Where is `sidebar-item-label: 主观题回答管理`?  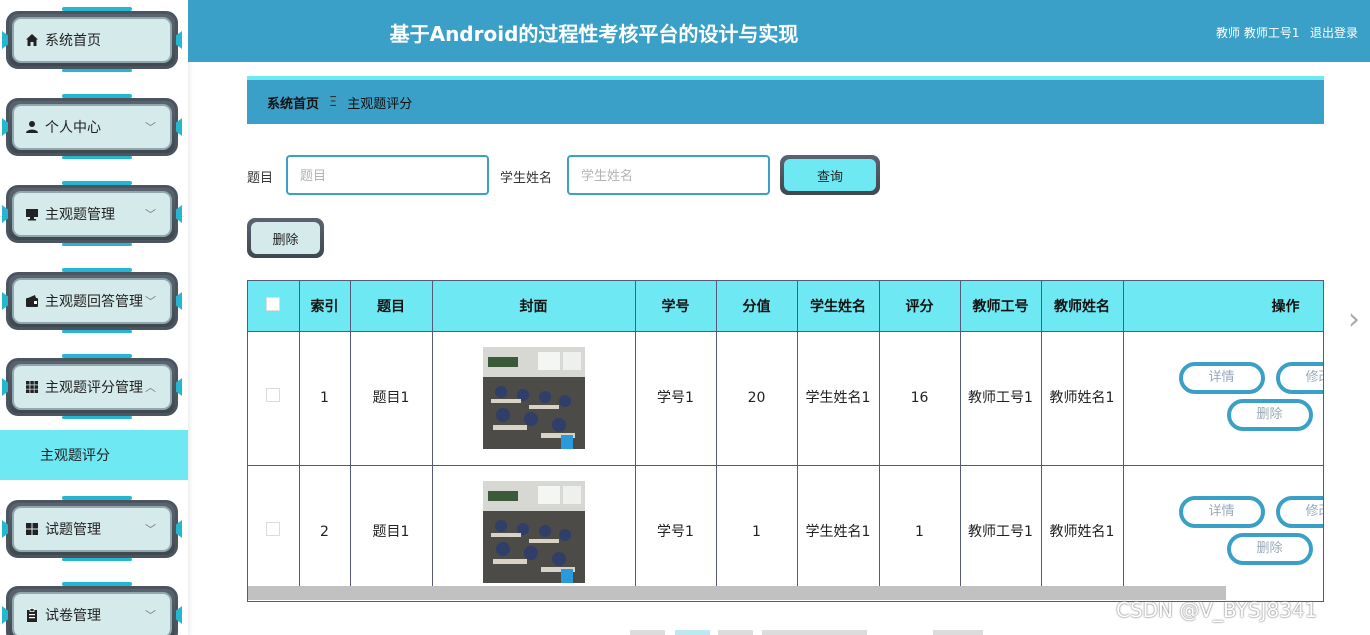
sidebar-item-label: 主观题回答管理 is located at coordinates (94, 302).